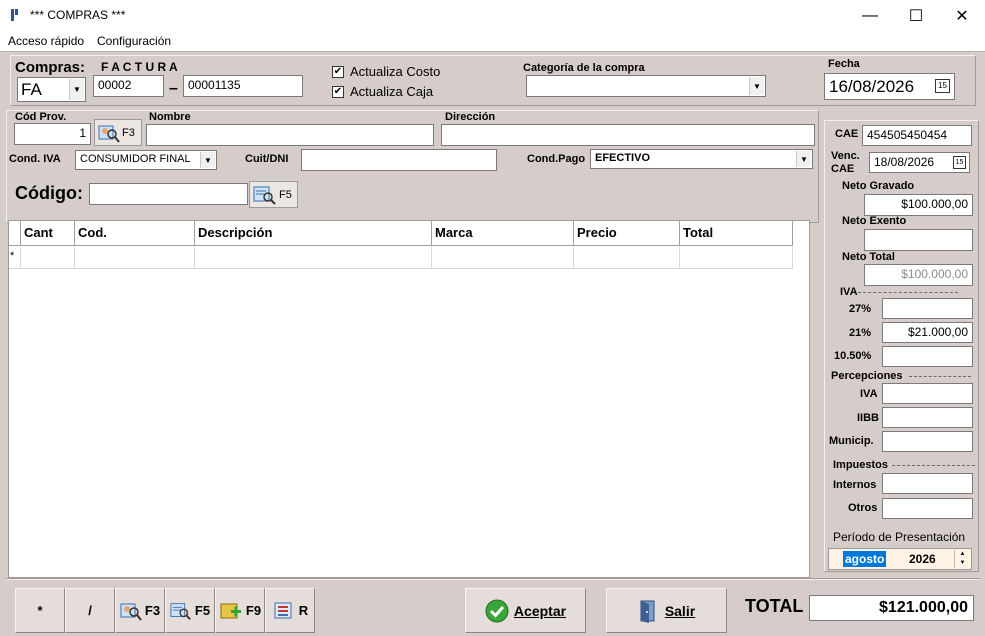 The width and height of the screenshot is (985, 636). Describe the element at coordinates (338, 92) in the screenshot. I see `actualiza-caja-checkbox: ✔` at that location.